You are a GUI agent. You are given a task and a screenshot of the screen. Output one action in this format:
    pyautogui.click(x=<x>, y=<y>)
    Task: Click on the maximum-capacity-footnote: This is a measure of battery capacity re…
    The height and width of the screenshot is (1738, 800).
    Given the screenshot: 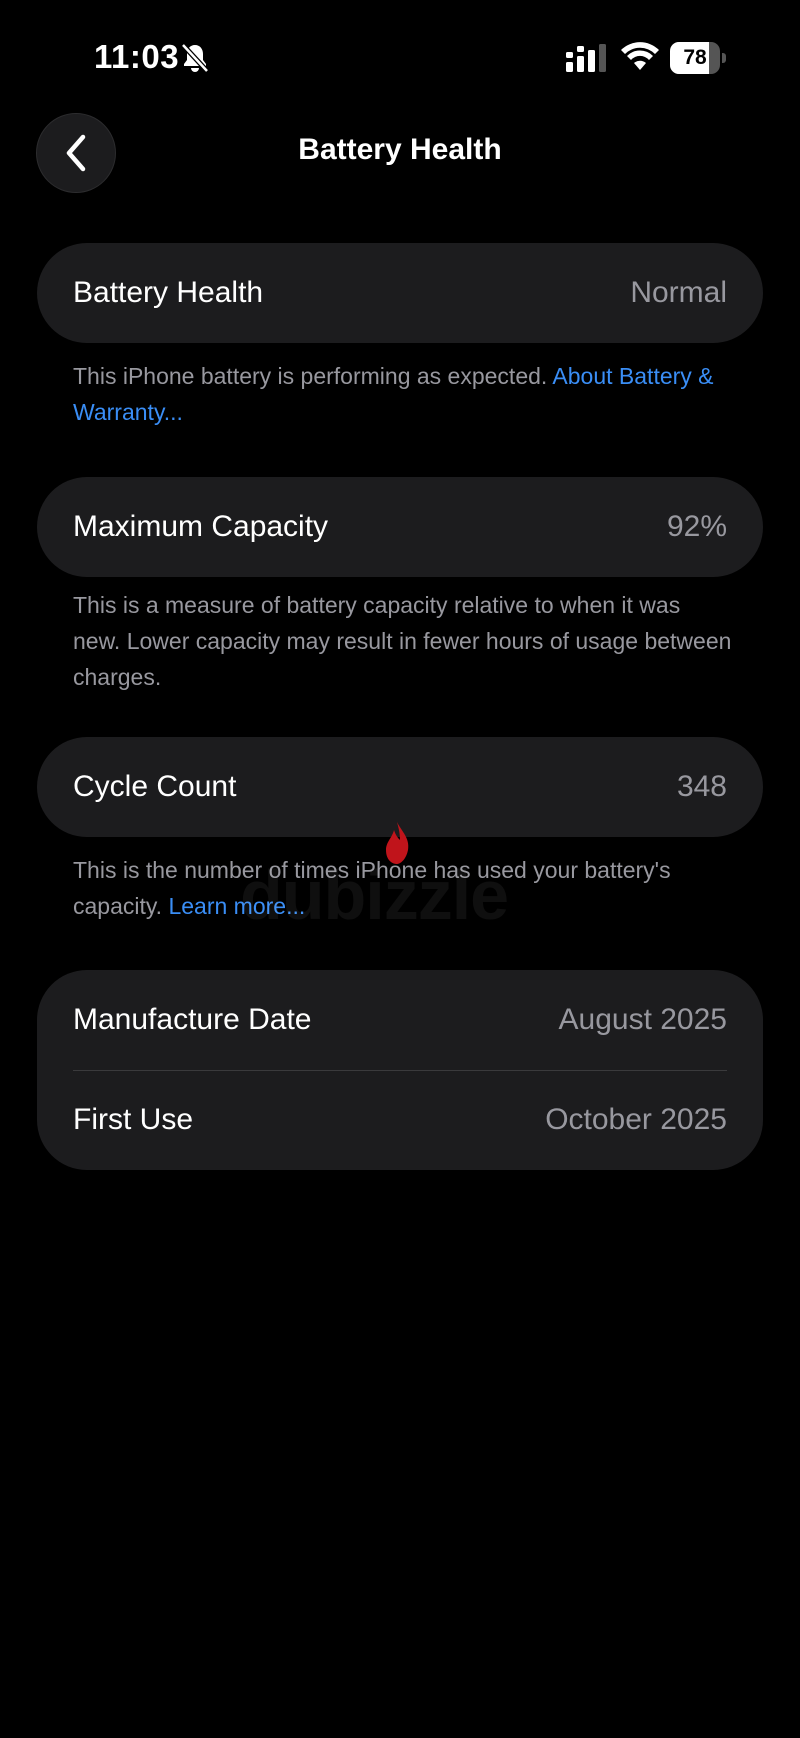 What is the action you would take?
    pyautogui.click(x=402, y=641)
    